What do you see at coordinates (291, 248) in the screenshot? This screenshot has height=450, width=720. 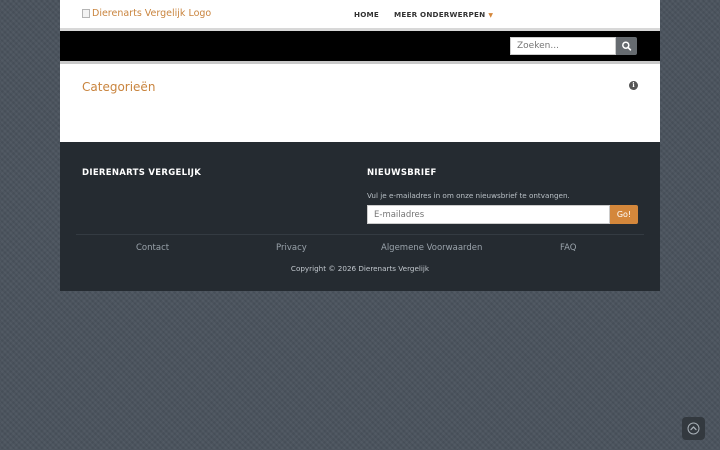 I see `footer-link-privacy: Privacy` at bounding box center [291, 248].